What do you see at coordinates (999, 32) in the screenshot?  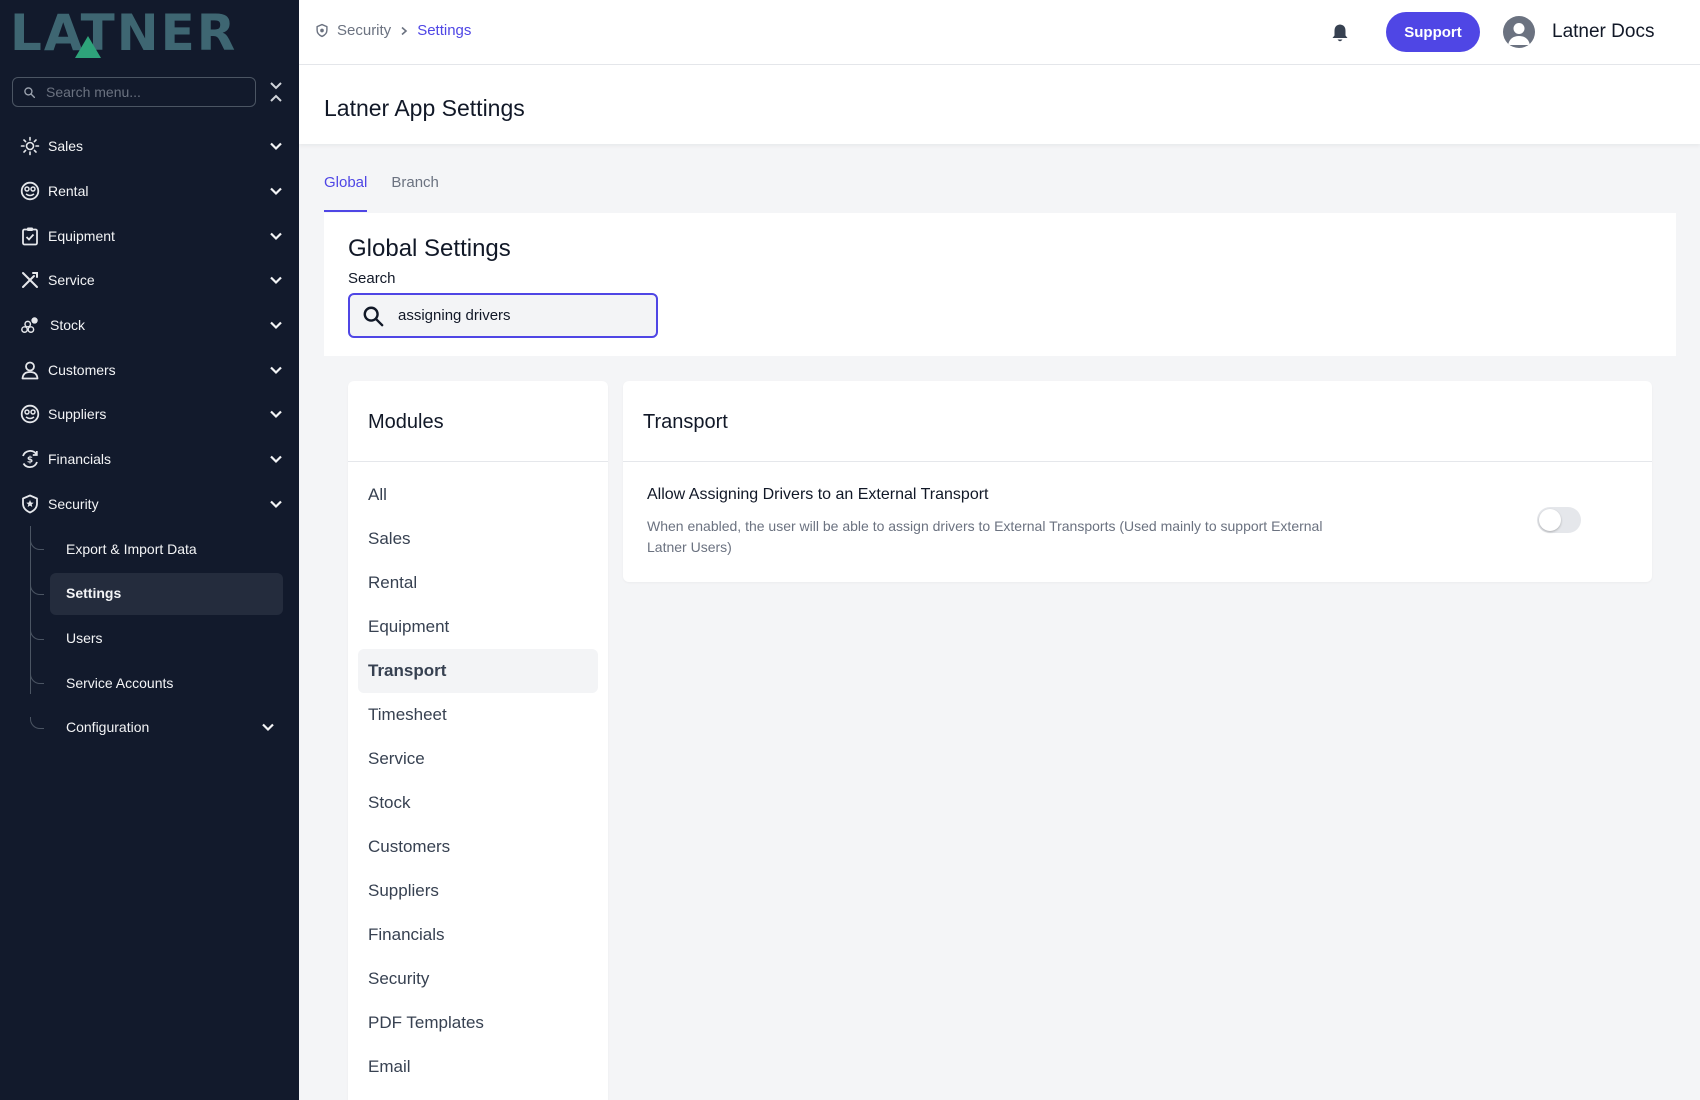 I see `topbar: Security Settings Support Latner Docs` at bounding box center [999, 32].